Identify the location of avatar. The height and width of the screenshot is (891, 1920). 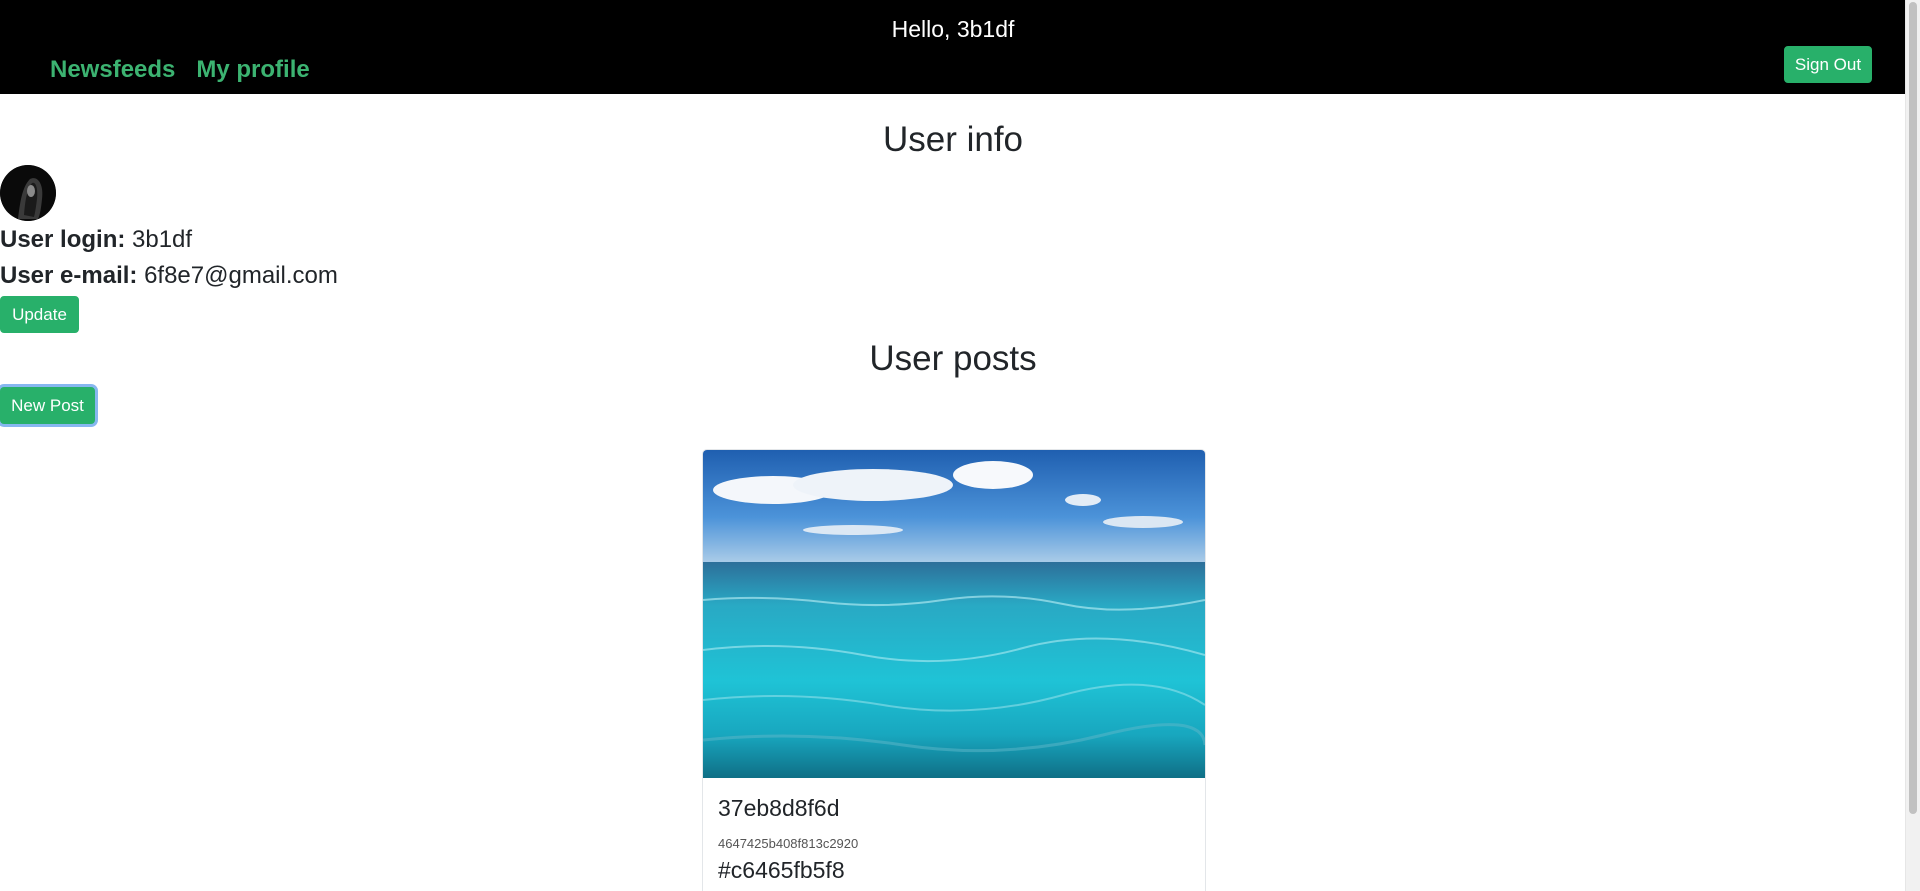
(28, 193).